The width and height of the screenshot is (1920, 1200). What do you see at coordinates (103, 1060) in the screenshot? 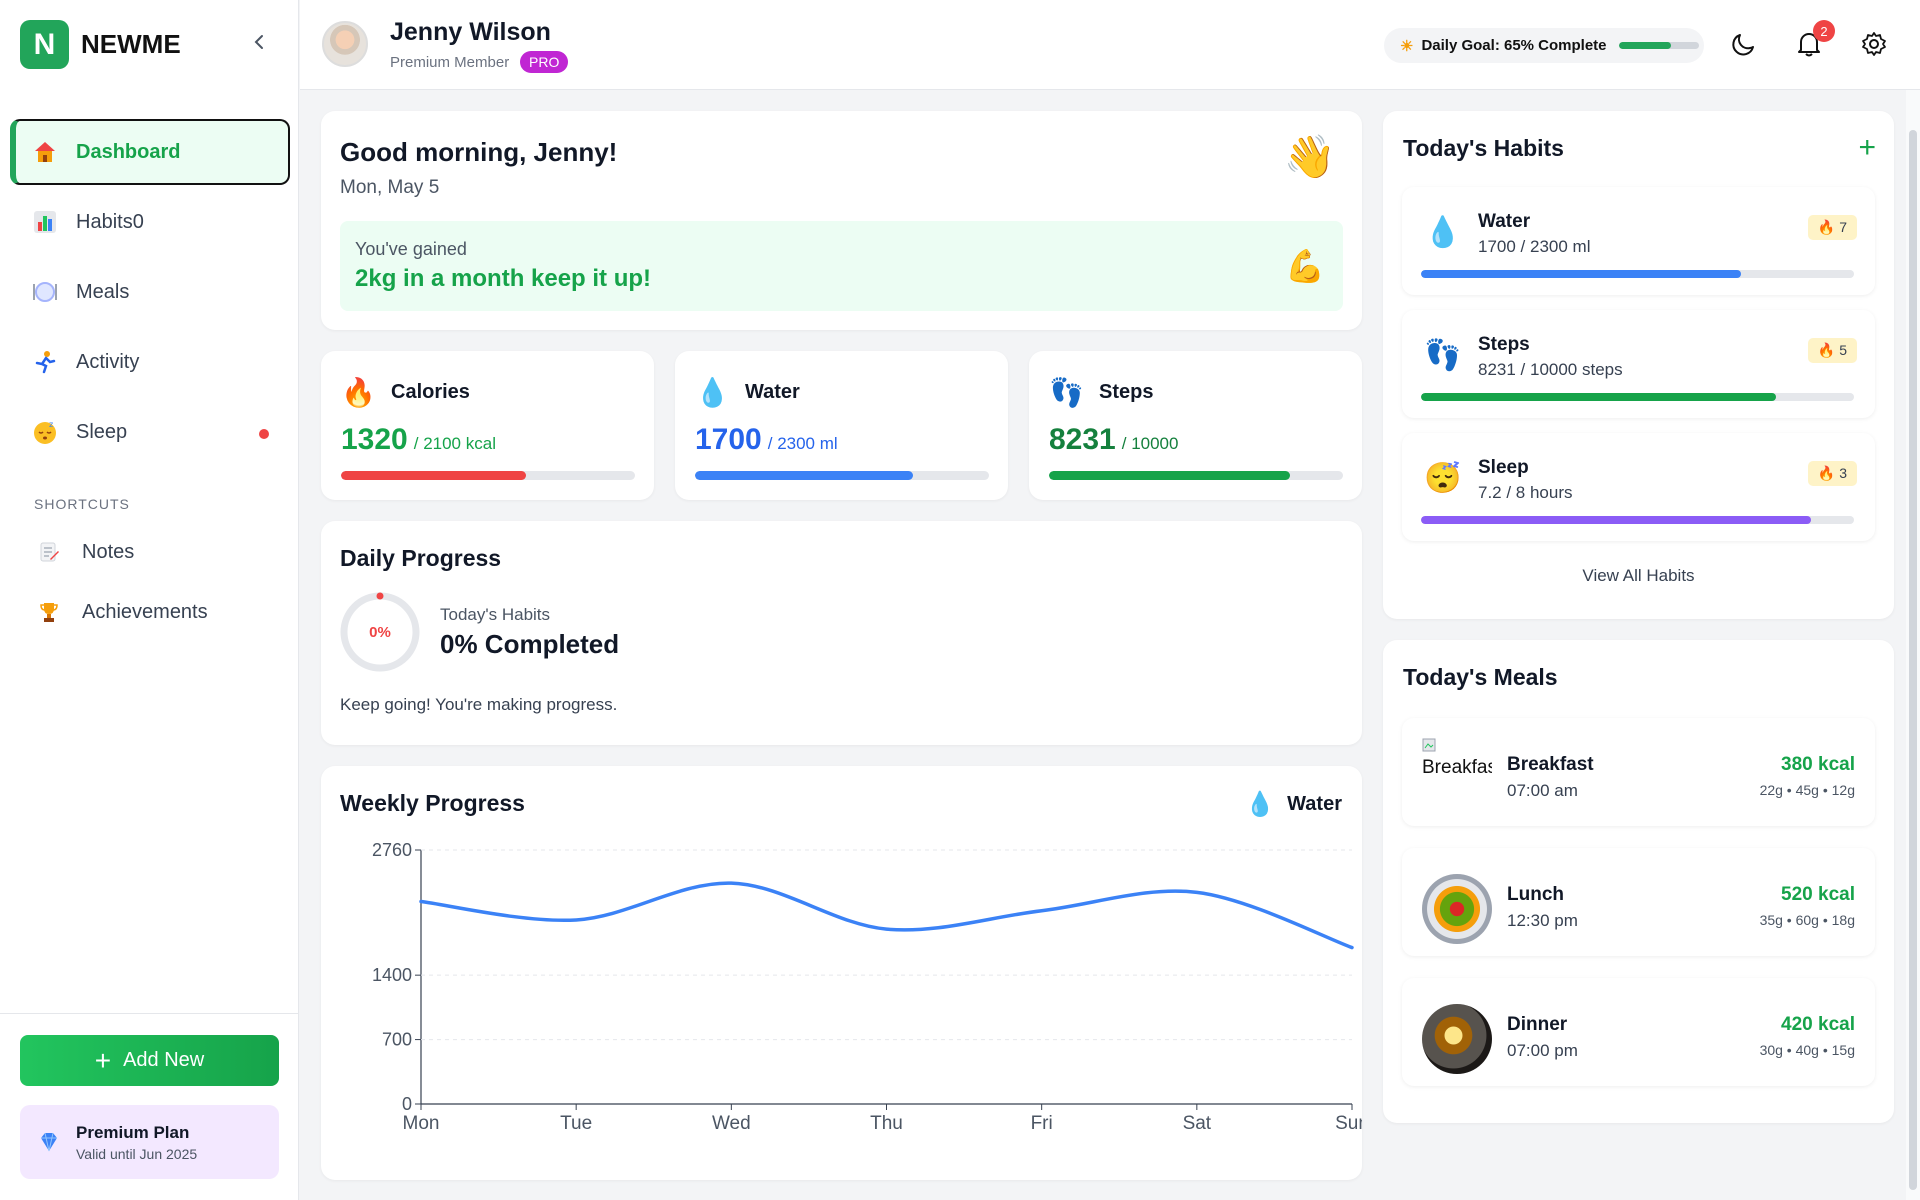
I see `plus-icon: +` at bounding box center [103, 1060].